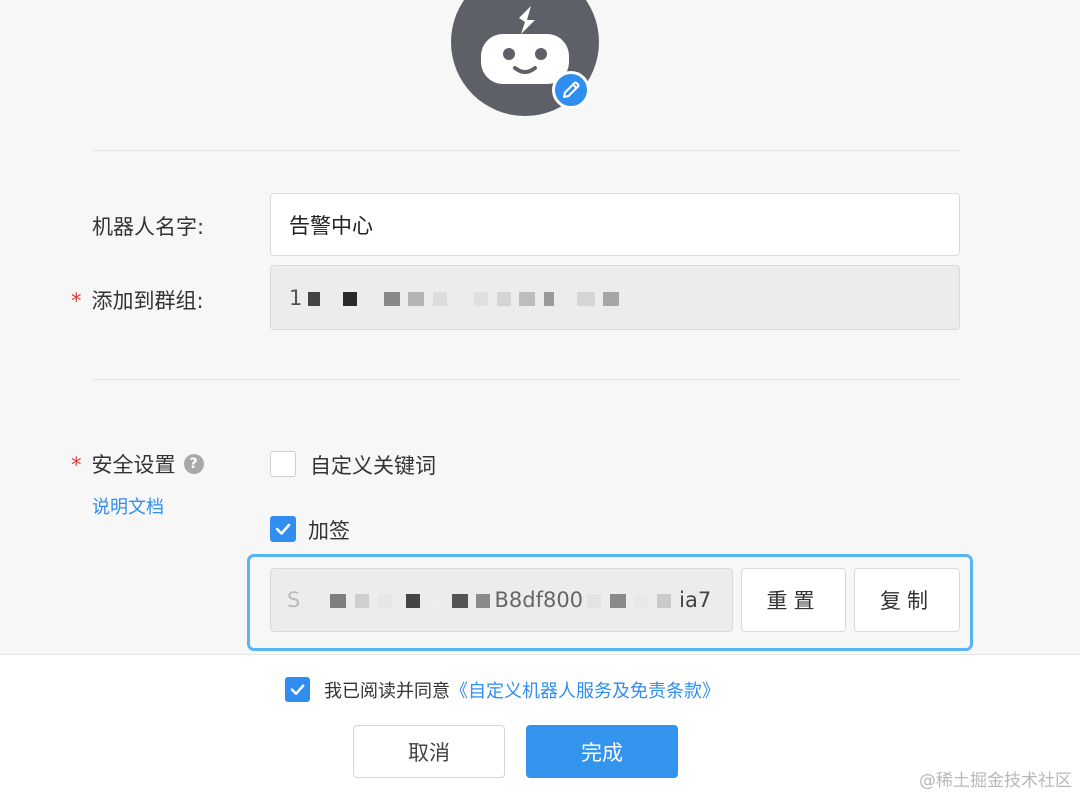 This screenshot has width=1080, height=798. What do you see at coordinates (133, 465) in the screenshot?
I see `security-label: 安全设置` at bounding box center [133, 465].